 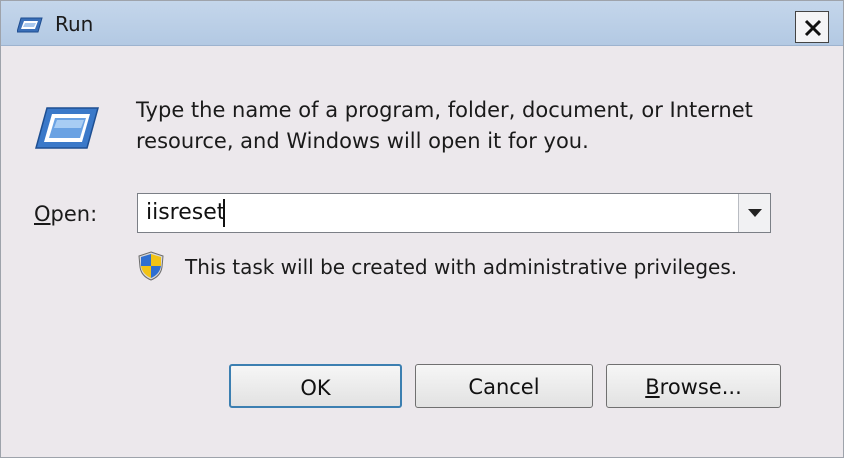 What do you see at coordinates (42, 214) in the screenshot?
I see `open-label-accelerator: O` at bounding box center [42, 214].